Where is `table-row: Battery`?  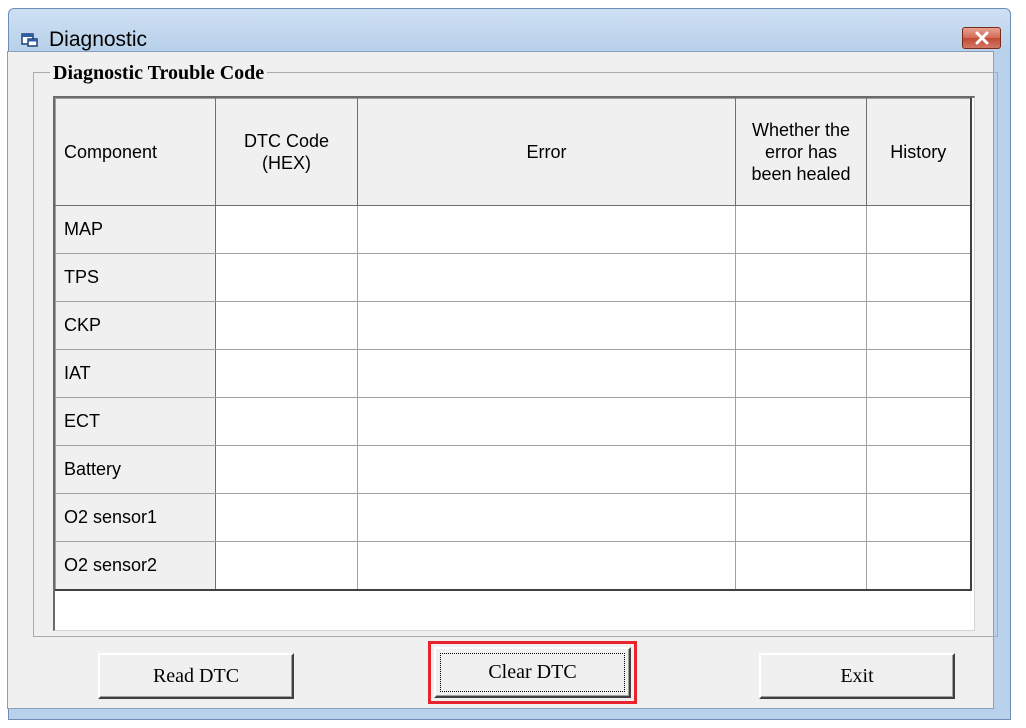 table-row: Battery is located at coordinates (513, 469).